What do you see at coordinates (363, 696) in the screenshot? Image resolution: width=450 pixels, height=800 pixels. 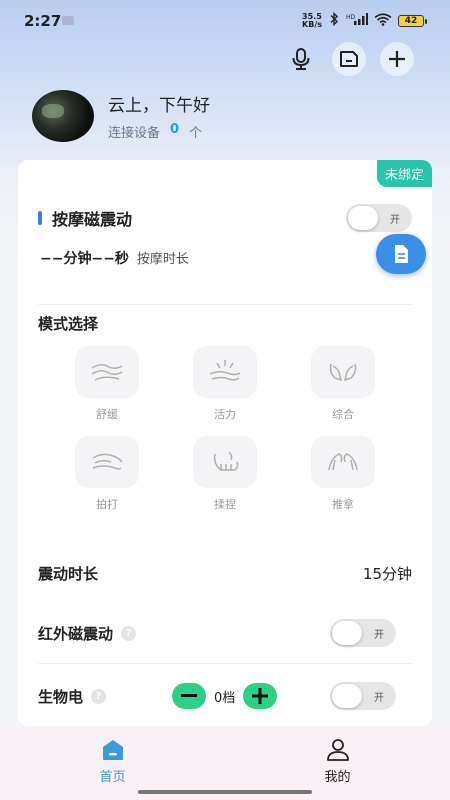 I see `bioelectric-toggle: 开` at bounding box center [363, 696].